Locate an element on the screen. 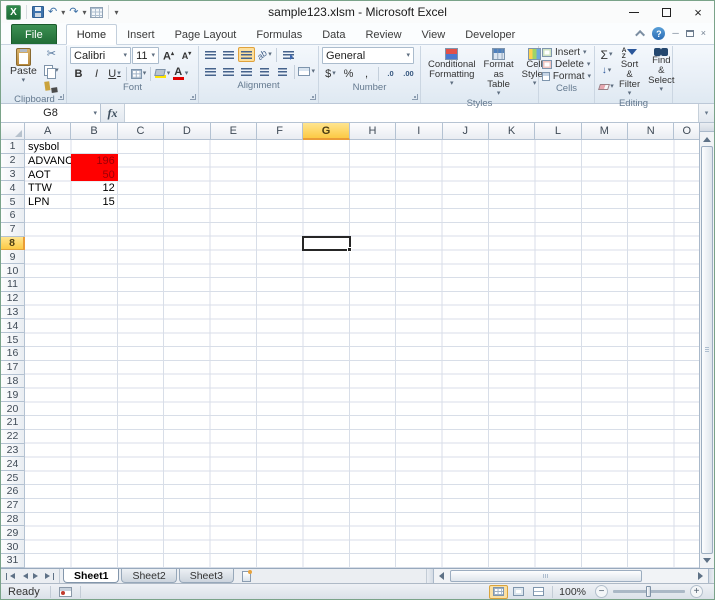 The image size is (715, 600). row-header-8: 8 is located at coordinates (13, 243).